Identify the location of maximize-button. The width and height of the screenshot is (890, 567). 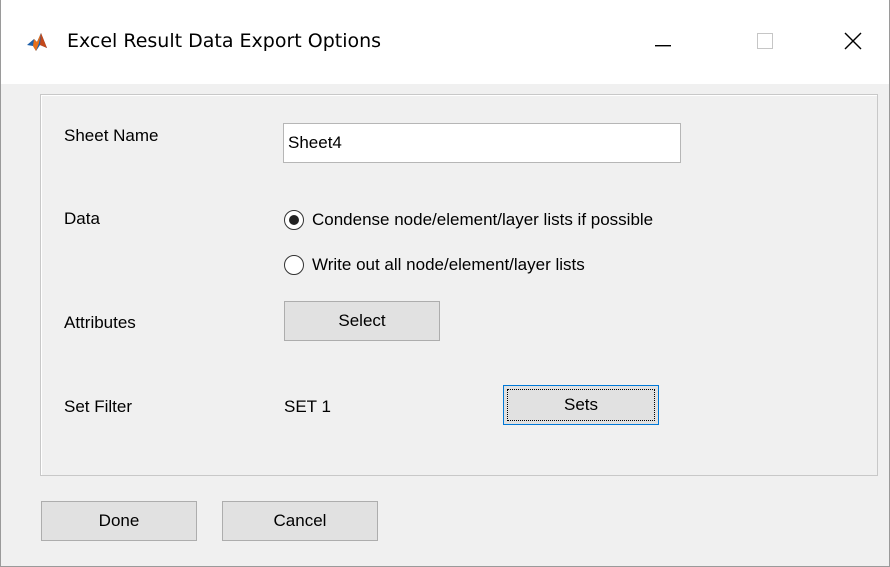
(765, 43).